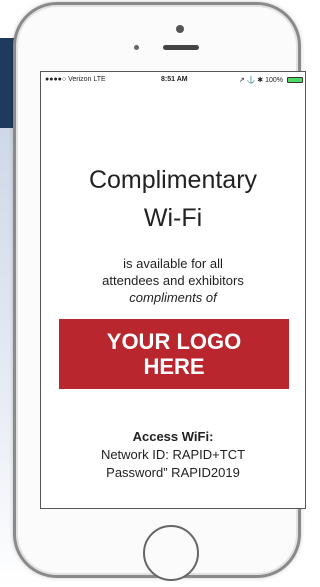 This screenshot has height=587, width=320. I want to click on clock-label: 8:51 AM, so click(174, 79).